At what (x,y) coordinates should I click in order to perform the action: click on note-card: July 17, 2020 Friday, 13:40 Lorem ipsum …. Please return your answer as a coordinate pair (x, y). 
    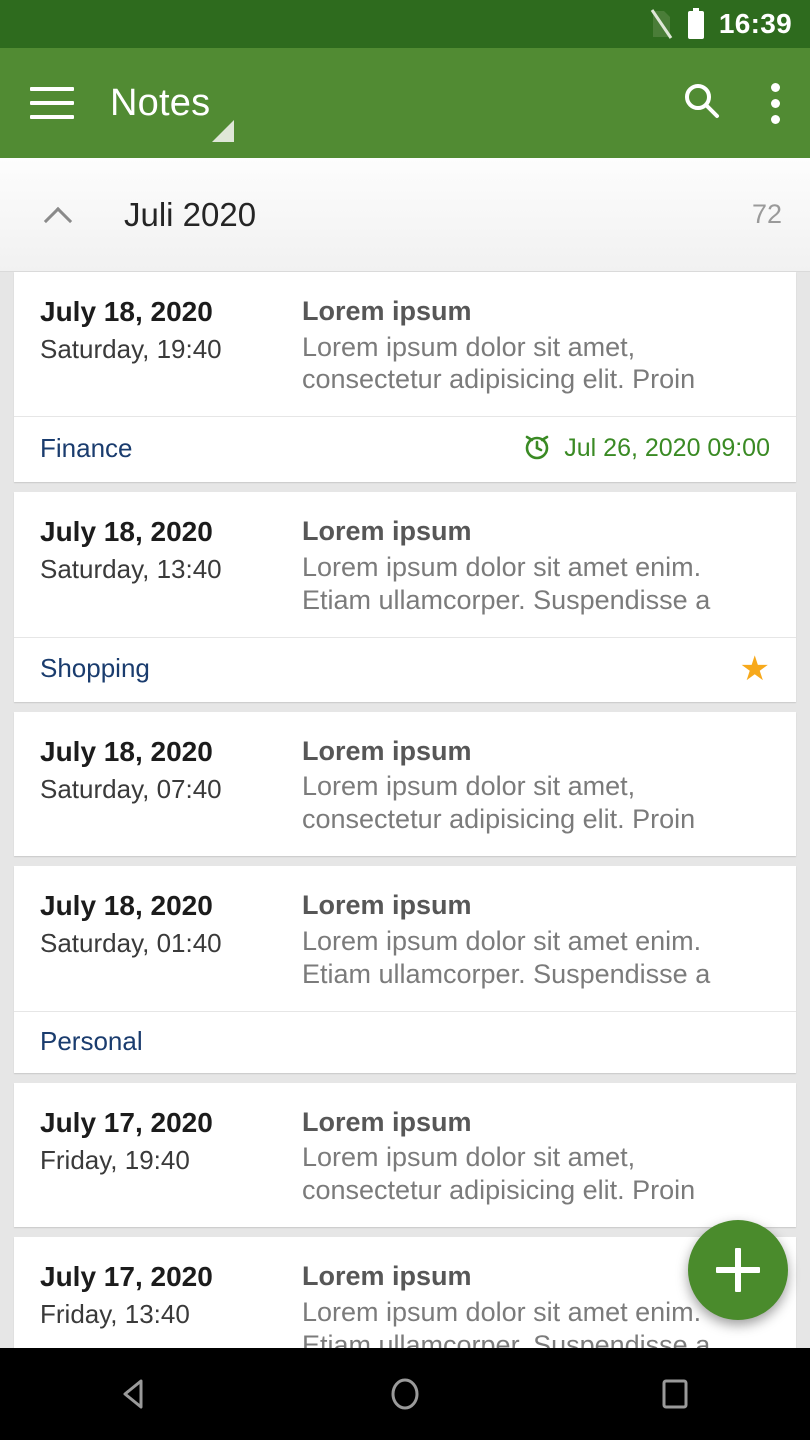
    Looking at the image, I should click on (405, 1292).